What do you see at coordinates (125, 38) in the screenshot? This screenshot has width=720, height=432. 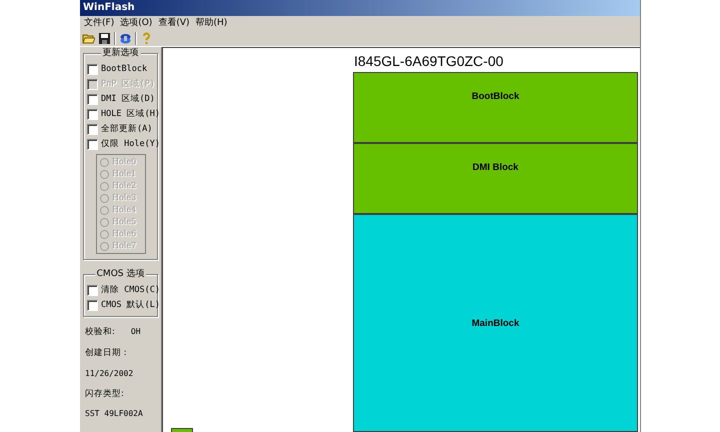 I see `chip-icon` at bounding box center [125, 38].